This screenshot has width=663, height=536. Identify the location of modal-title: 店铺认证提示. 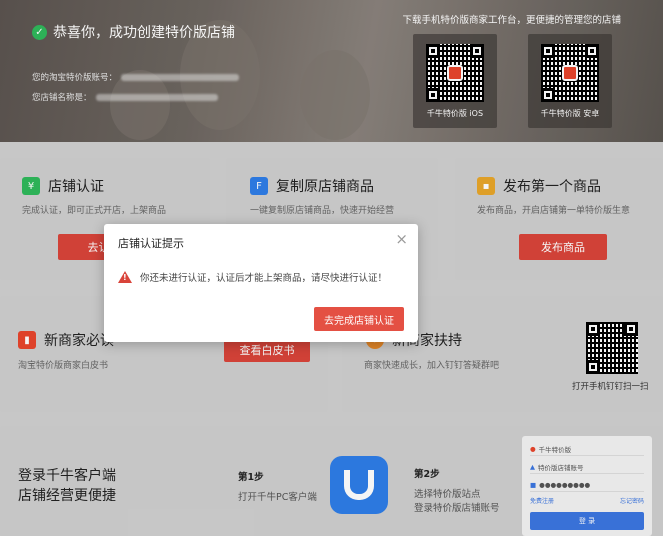
(151, 243).